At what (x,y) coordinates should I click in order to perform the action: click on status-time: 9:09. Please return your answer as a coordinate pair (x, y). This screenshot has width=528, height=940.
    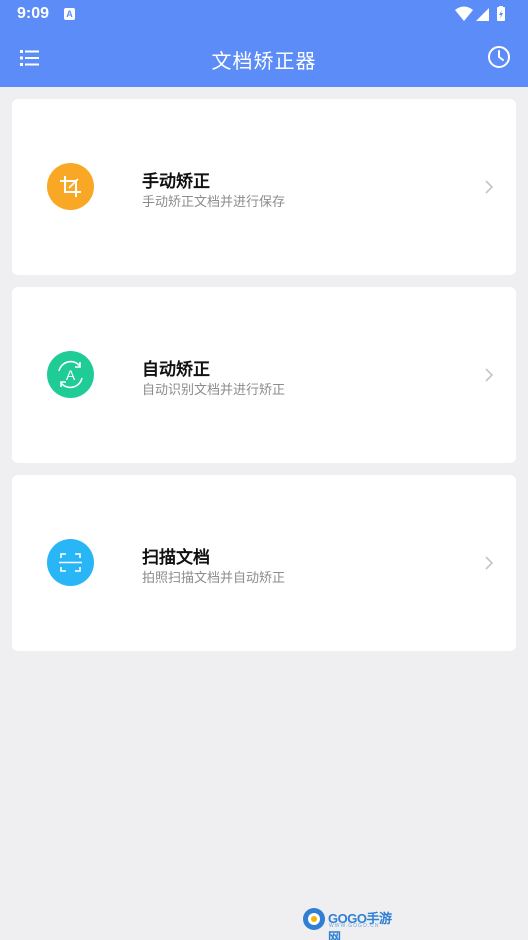
    Looking at the image, I should click on (33, 13).